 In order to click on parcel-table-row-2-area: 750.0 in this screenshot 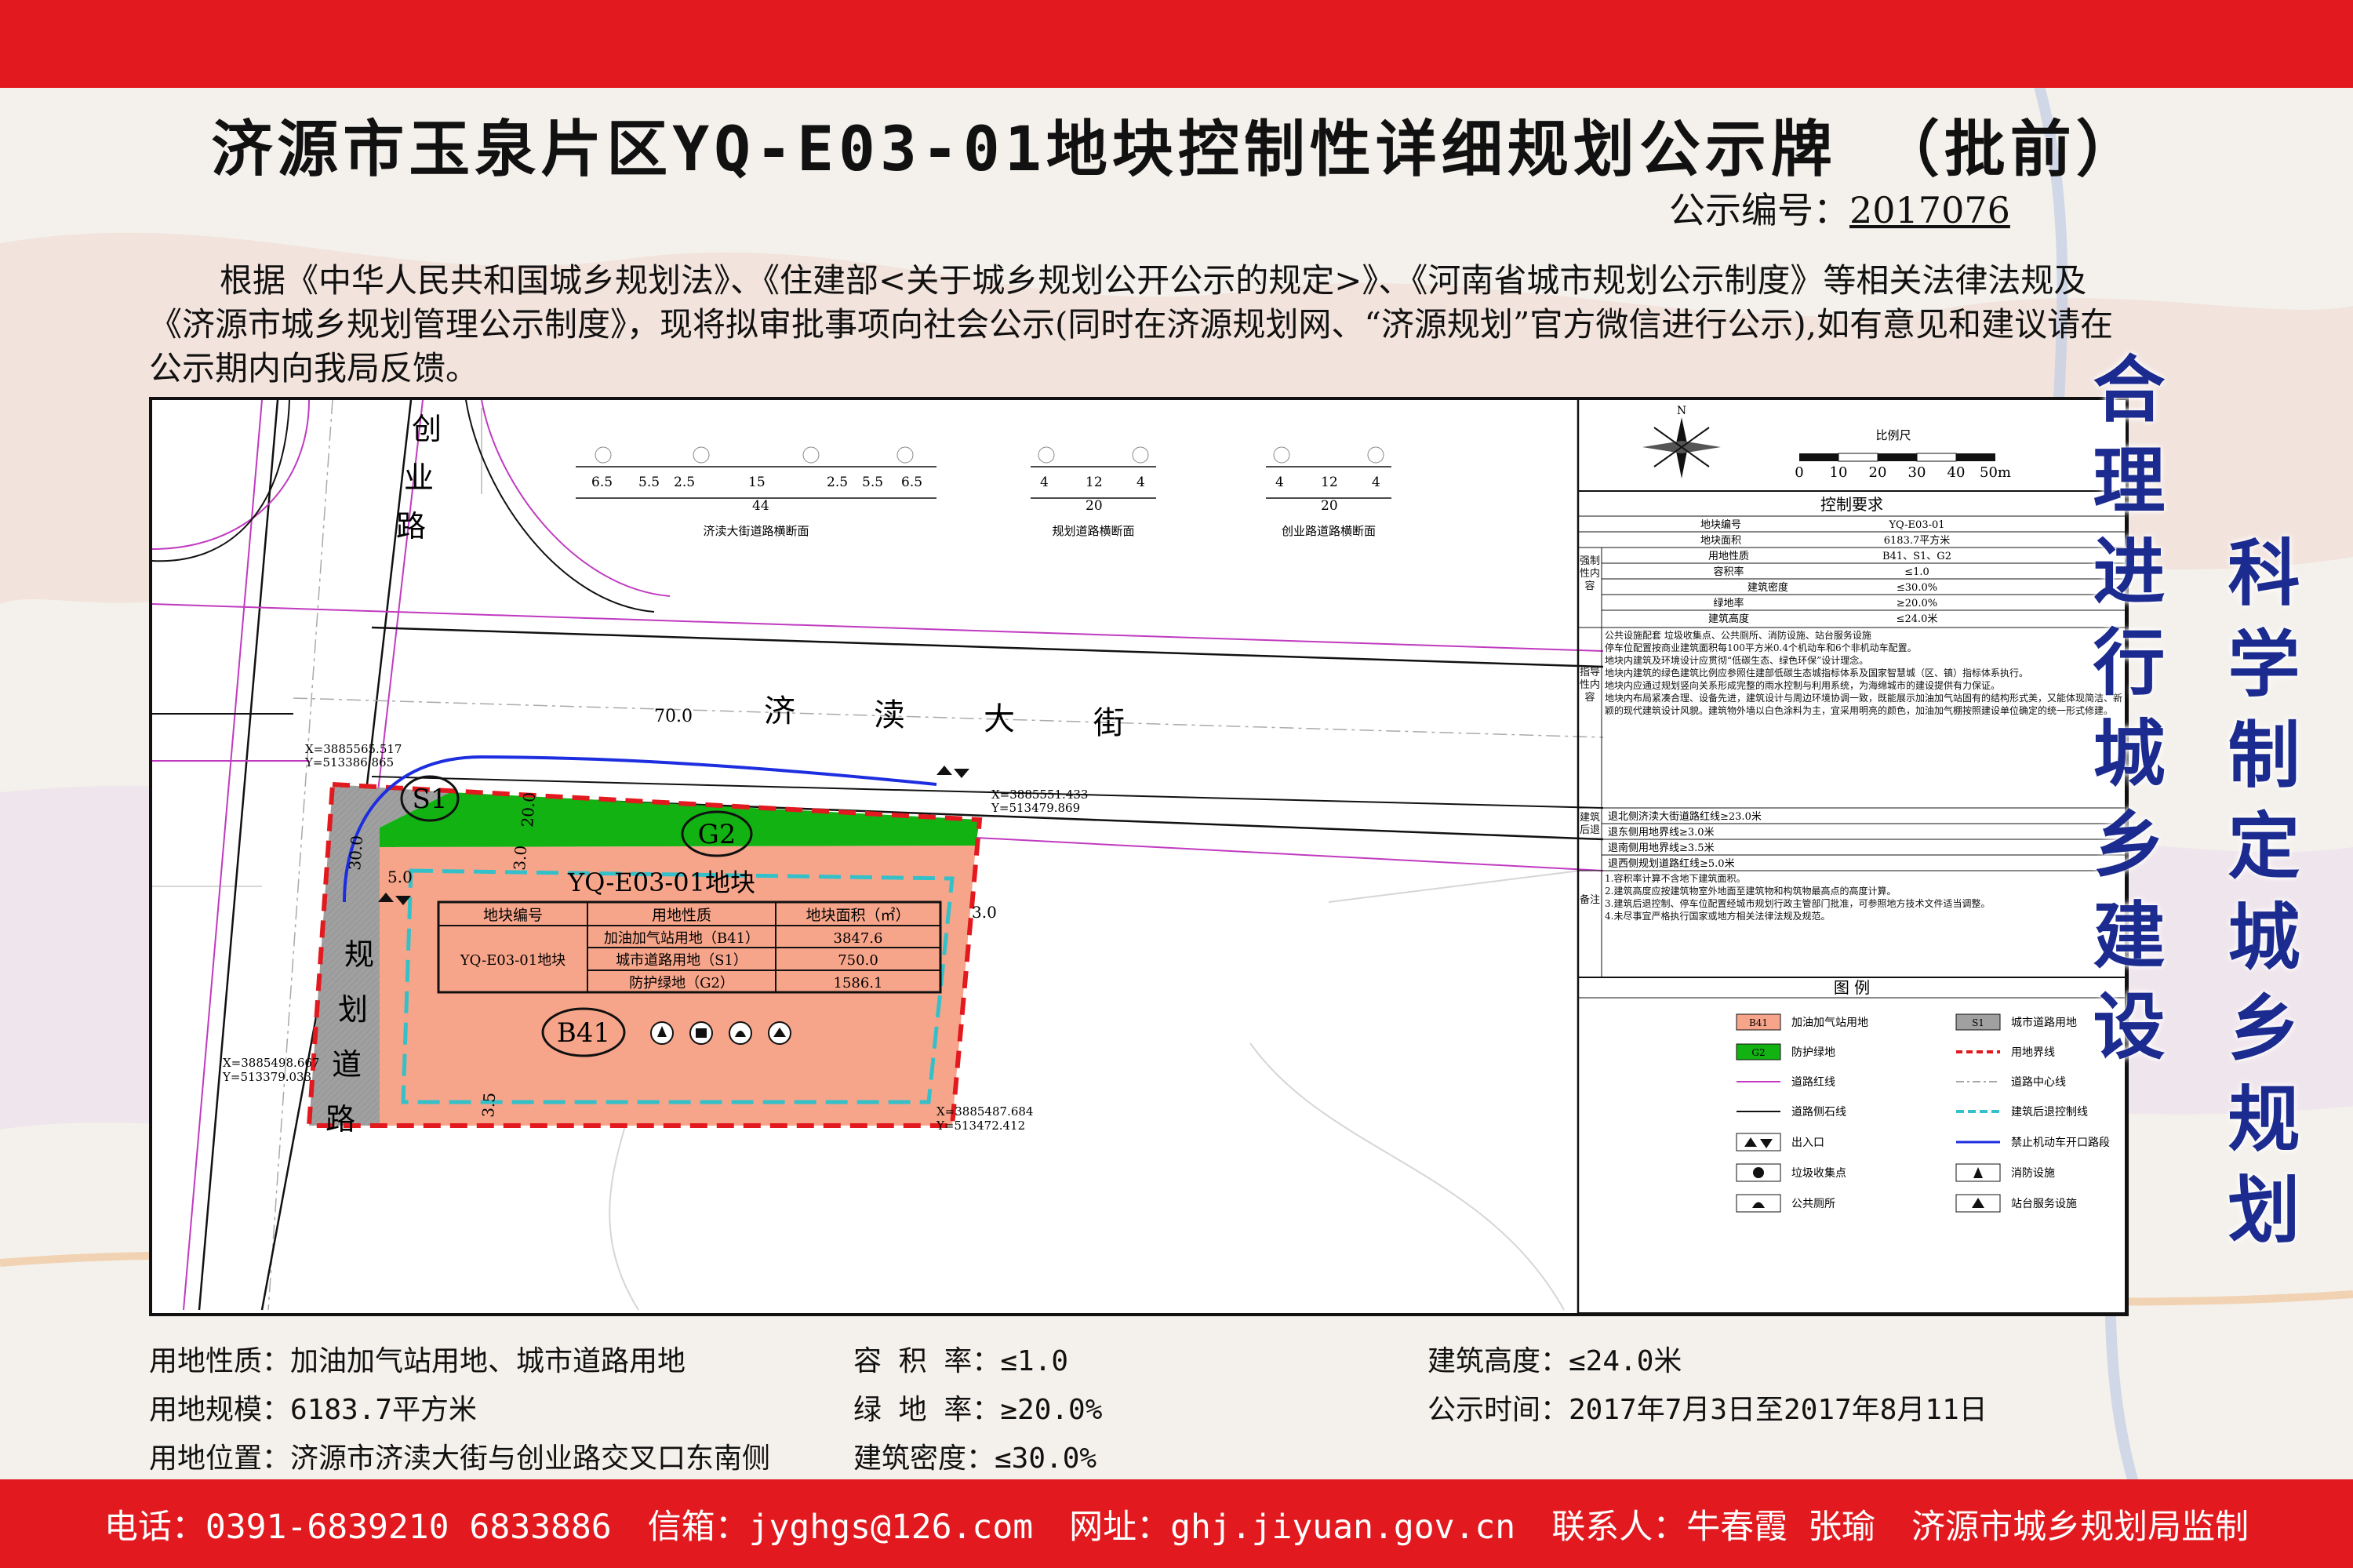, I will do `click(858, 960)`.